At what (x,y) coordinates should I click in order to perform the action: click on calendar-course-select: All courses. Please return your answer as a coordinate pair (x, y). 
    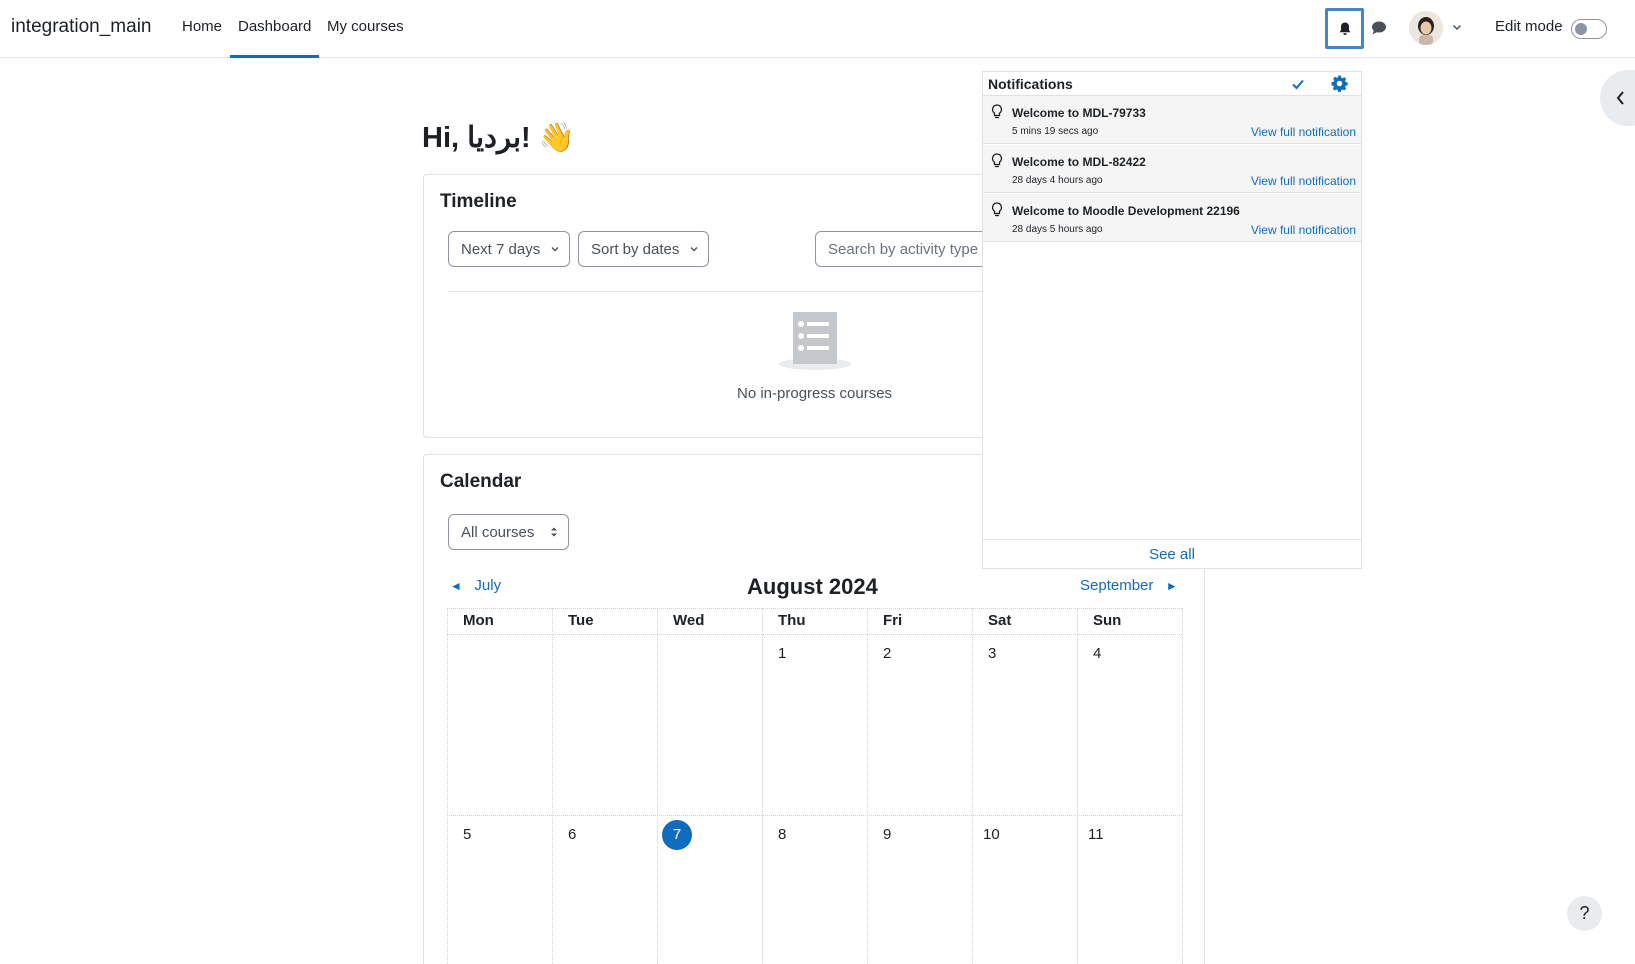
    Looking at the image, I should click on (508, 532).